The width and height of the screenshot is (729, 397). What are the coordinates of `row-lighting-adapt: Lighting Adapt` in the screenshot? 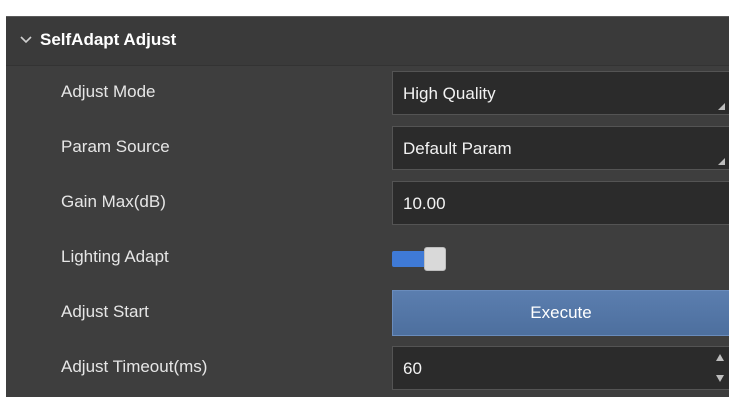 It's located at (367, 258).